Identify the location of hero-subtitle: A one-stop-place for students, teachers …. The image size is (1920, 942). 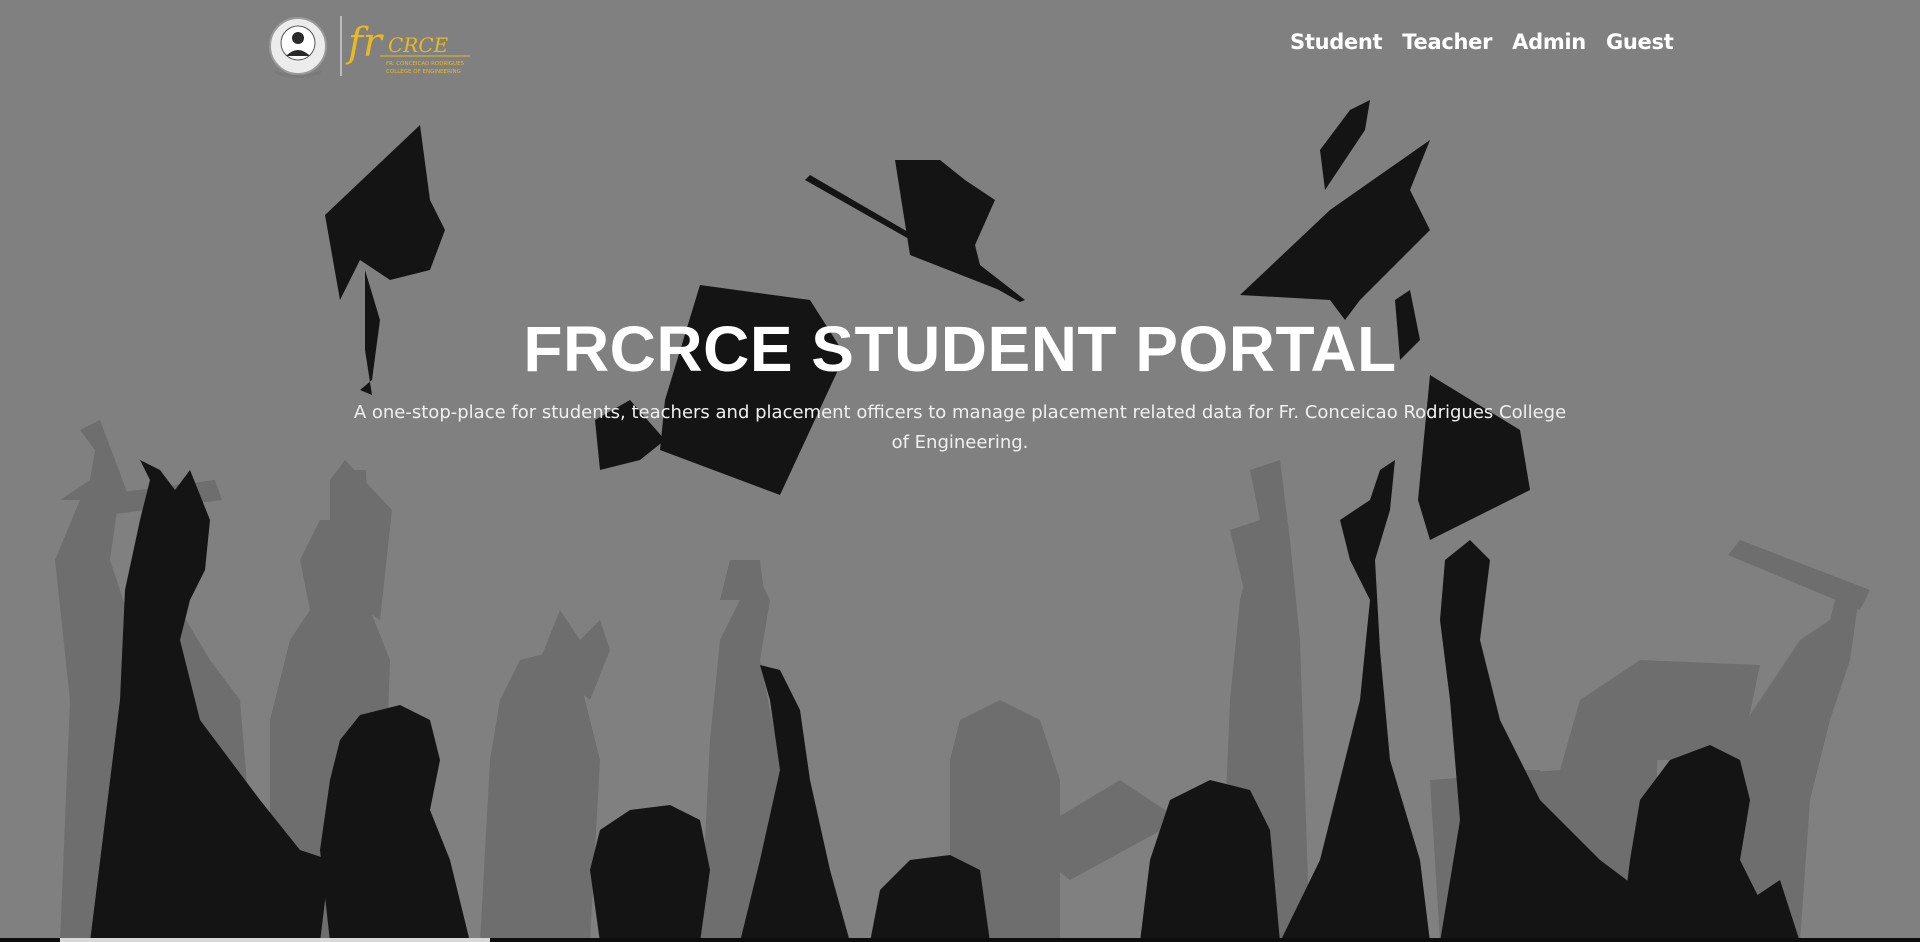
(960, 427).